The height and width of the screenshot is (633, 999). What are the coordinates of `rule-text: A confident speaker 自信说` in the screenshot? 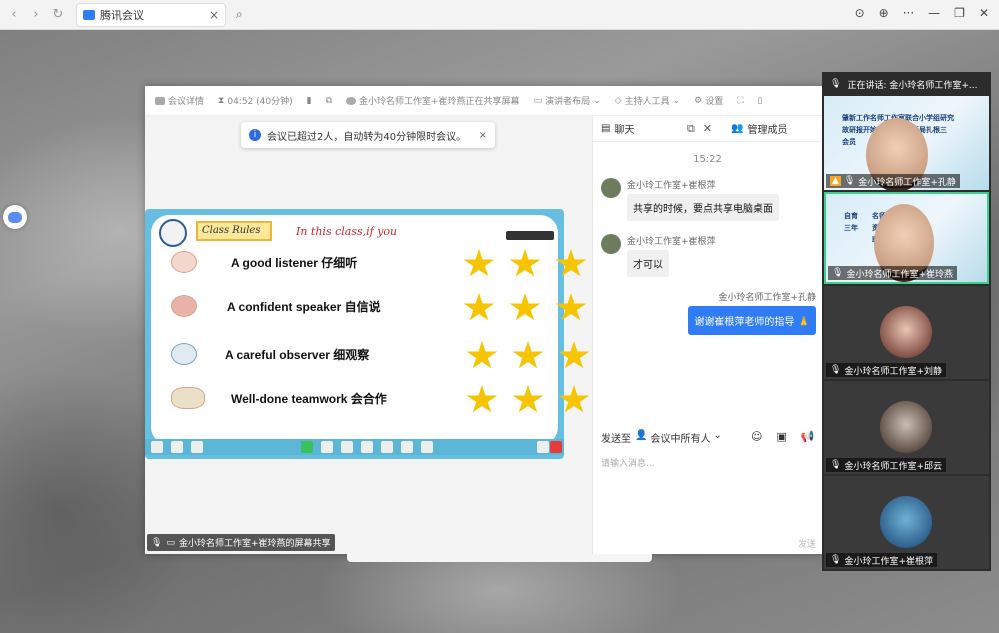 It's located at (304, 306).